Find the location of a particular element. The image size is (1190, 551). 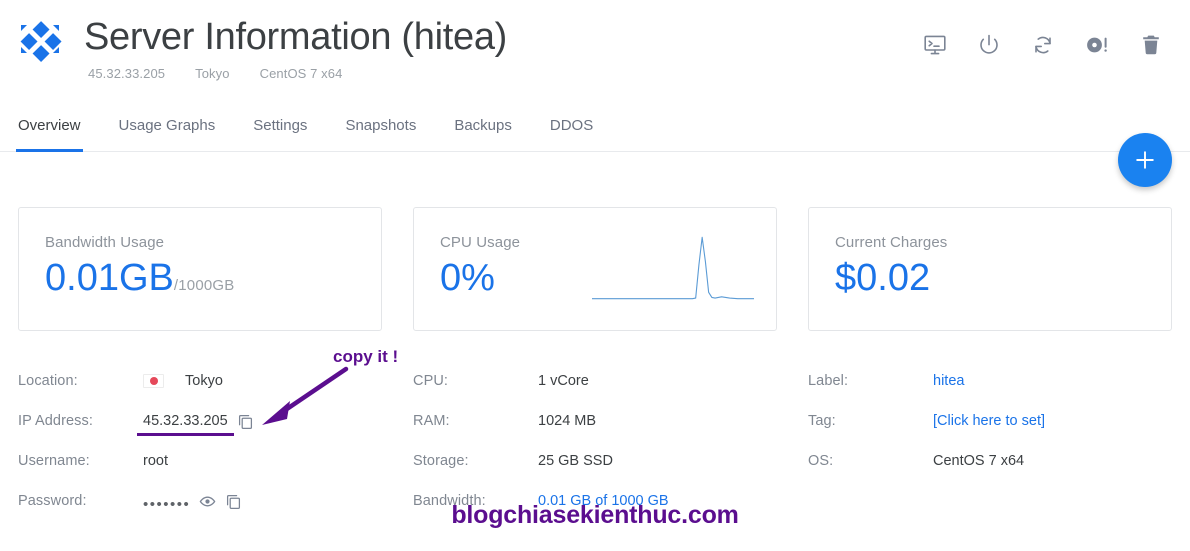

meta-os: CentOS 7 x64 is located at coordinates (301, 73).